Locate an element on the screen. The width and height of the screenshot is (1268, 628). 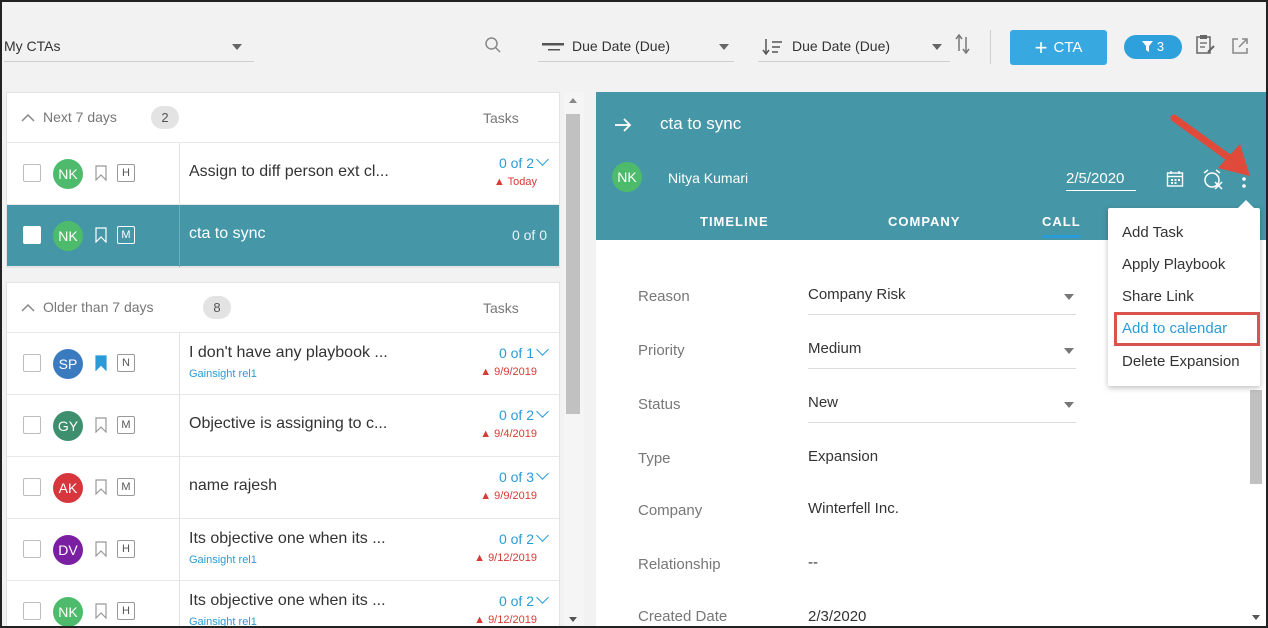
cta-name: cta to sync is located at coordinates (227, 234).